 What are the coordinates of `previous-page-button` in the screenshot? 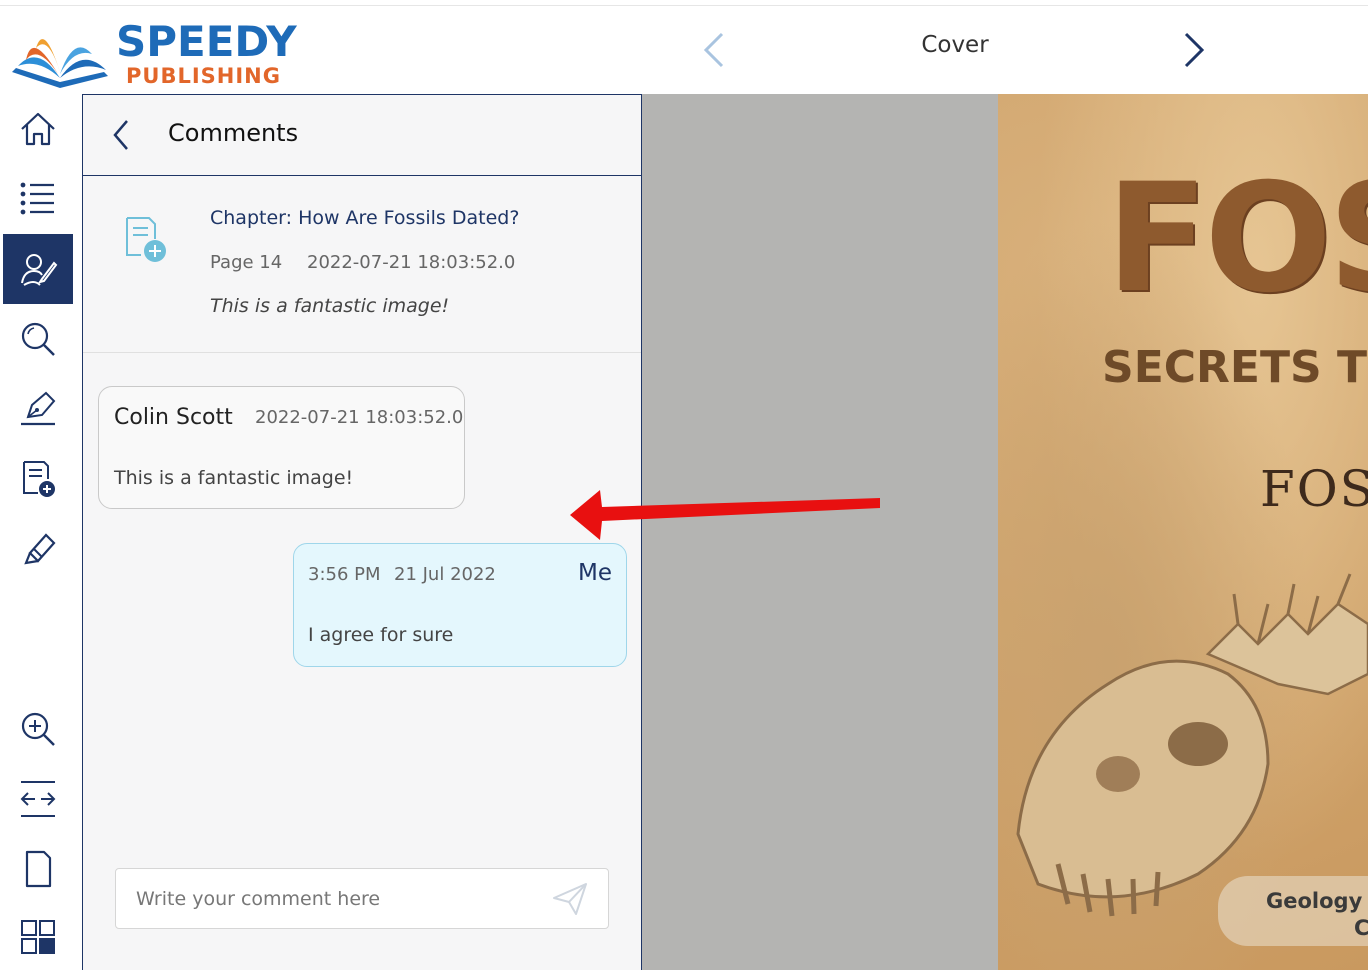 It's located at (714, 50).